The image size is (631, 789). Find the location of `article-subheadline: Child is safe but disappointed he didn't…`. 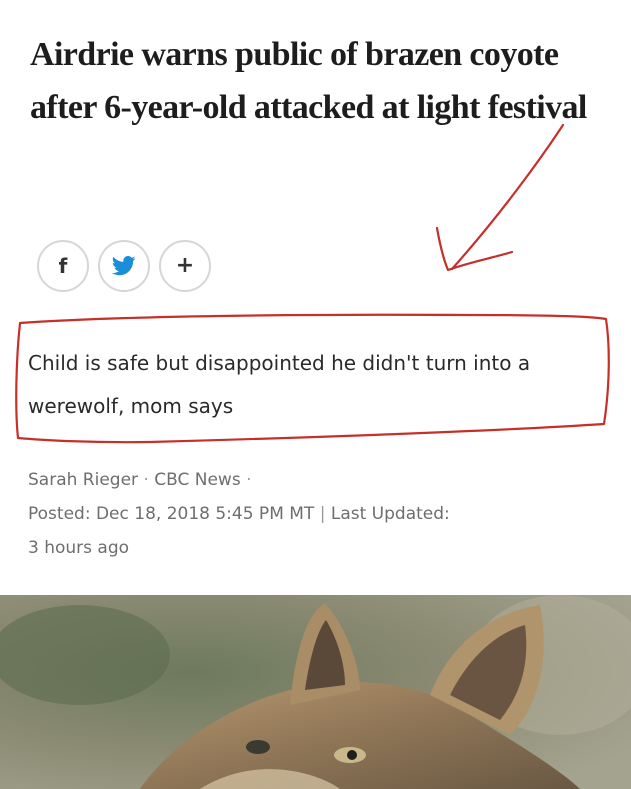

article-subheadline: Child is safe but disappointed he didn't… is located at coordinates (279, 384).